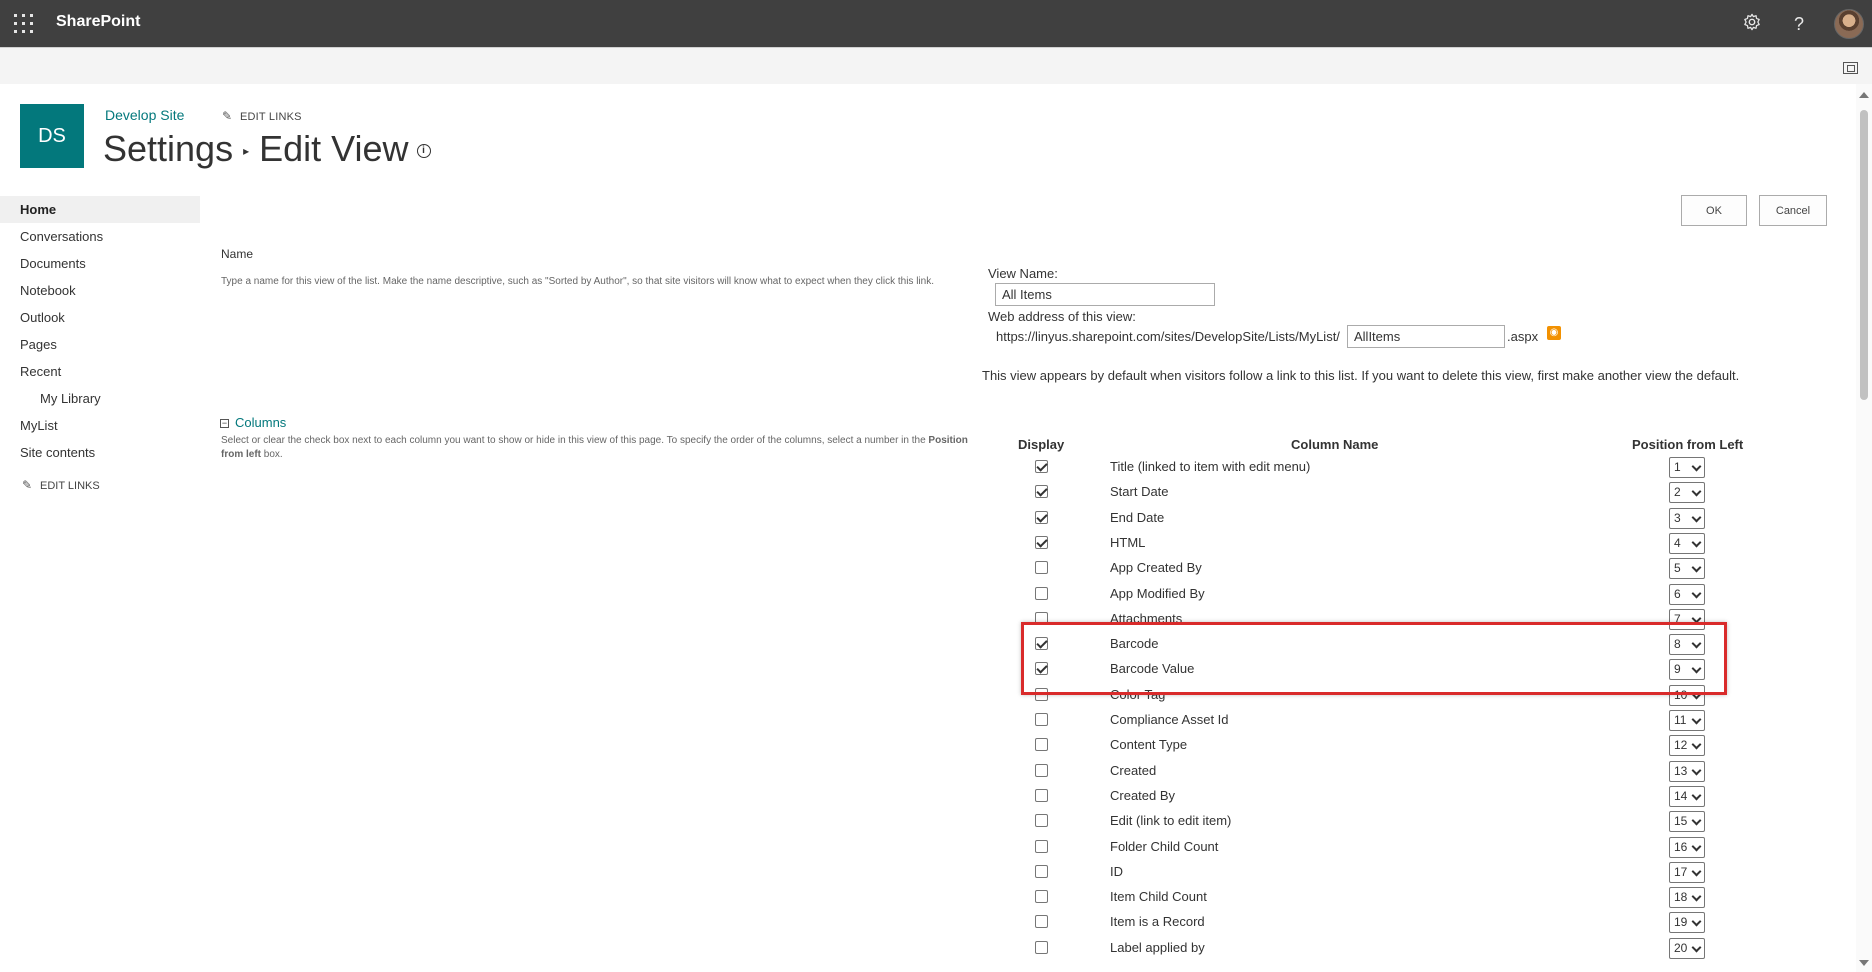 Image resolution: width=1872 pixels, height=972 pixels. What do you see at coordinates (1128, 542) in the screenshot?
I see `column-name: HTML` at bounding box center [1128, 542].